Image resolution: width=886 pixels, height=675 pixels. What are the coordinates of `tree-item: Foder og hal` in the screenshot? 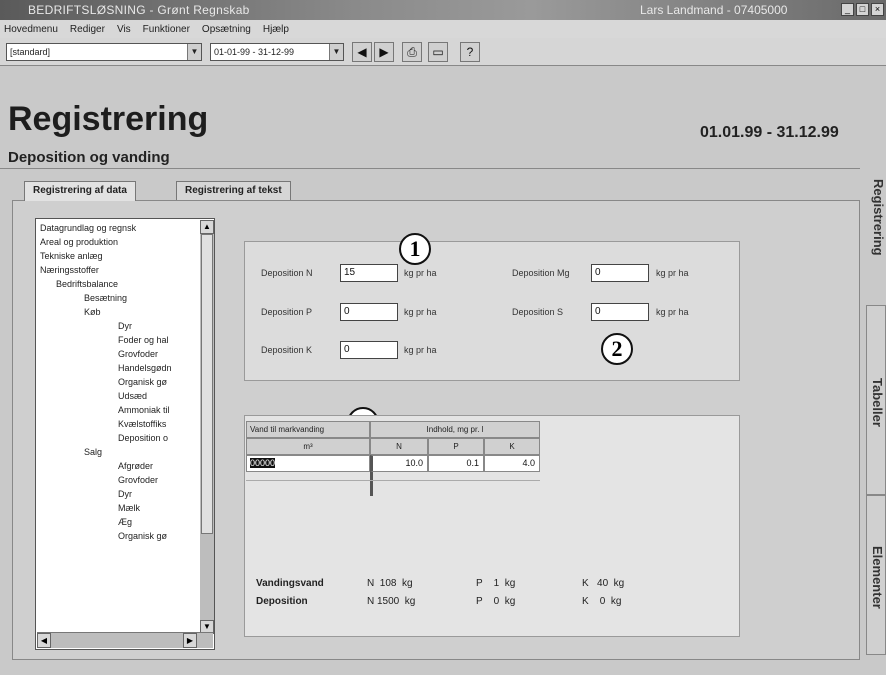 It's located at (143, 340).